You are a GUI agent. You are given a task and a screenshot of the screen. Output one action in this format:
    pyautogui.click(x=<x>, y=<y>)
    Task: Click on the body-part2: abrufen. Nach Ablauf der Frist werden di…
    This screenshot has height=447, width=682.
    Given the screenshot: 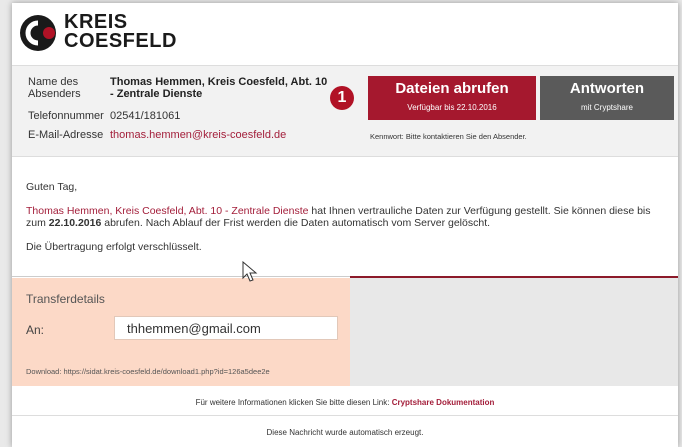 What is the action you would take?
    pyautogui.click(x=296, y=223)
    